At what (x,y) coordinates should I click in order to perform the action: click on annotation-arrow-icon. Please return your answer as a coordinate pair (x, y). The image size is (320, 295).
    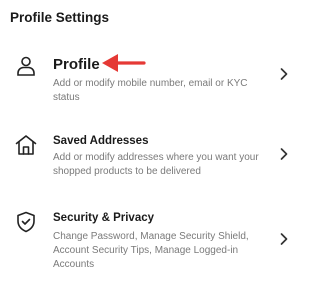
    Looking at the image, I should click on (123, 63).